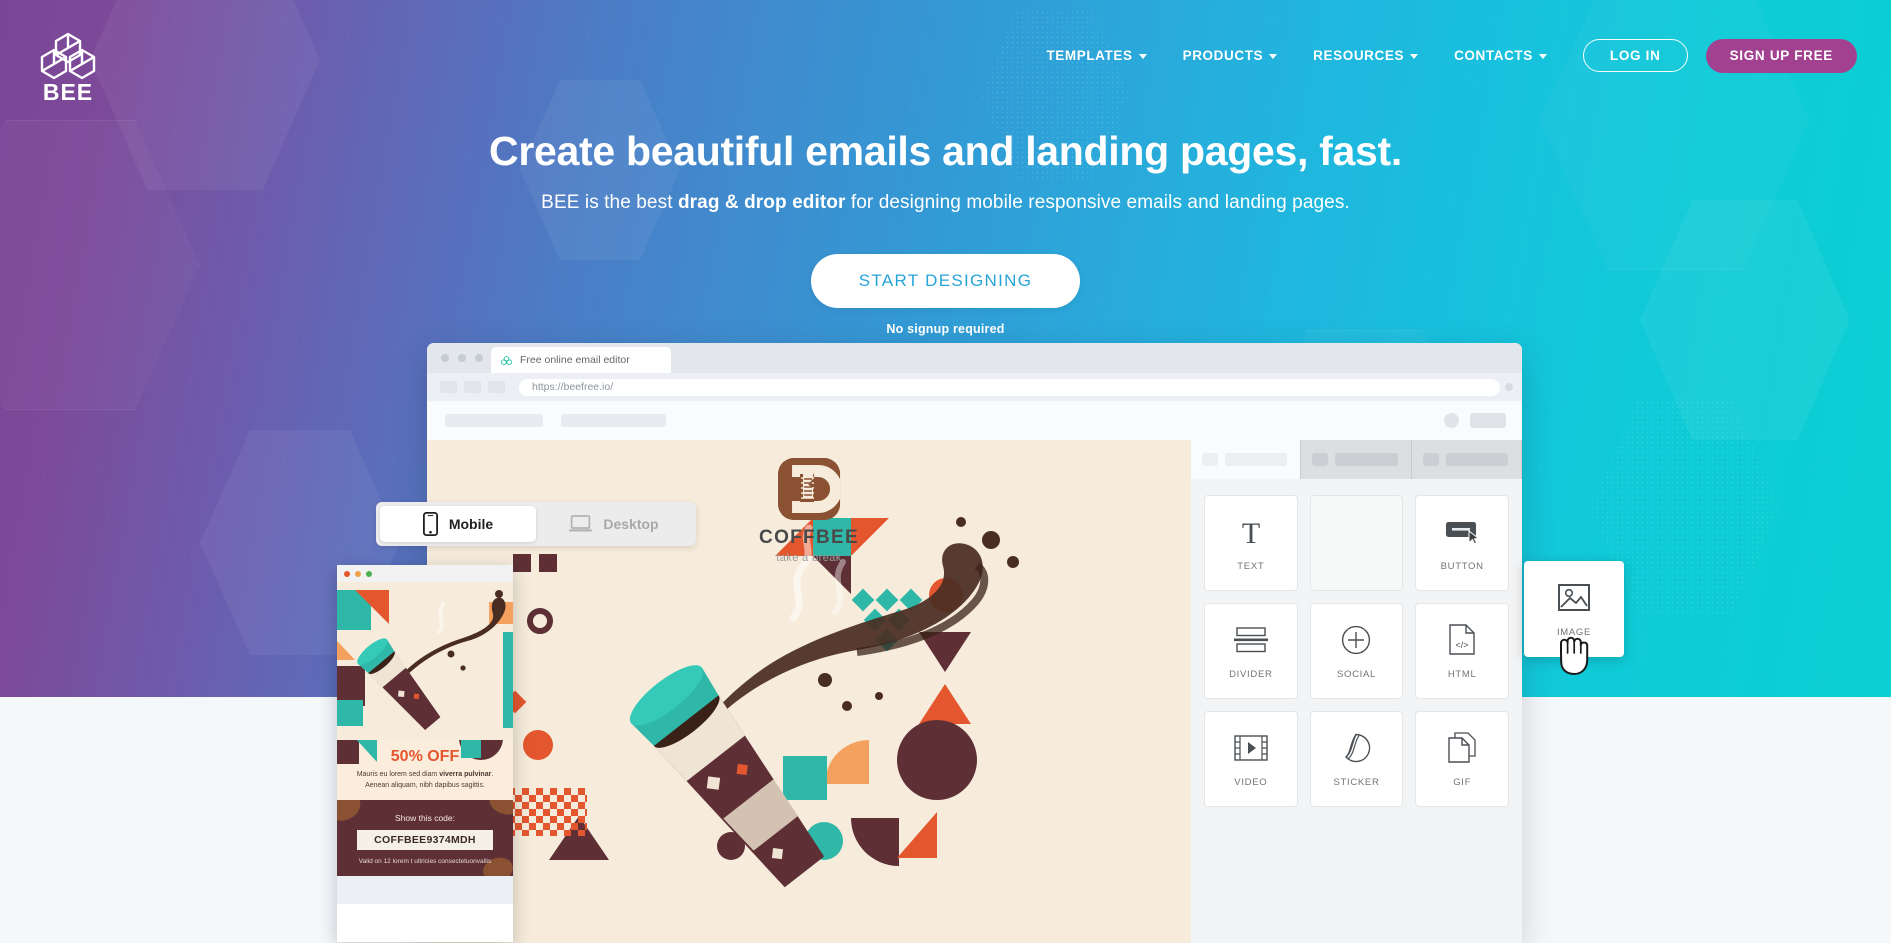  I want to click on toolbar-save-placeholder, so click(1488, 420).